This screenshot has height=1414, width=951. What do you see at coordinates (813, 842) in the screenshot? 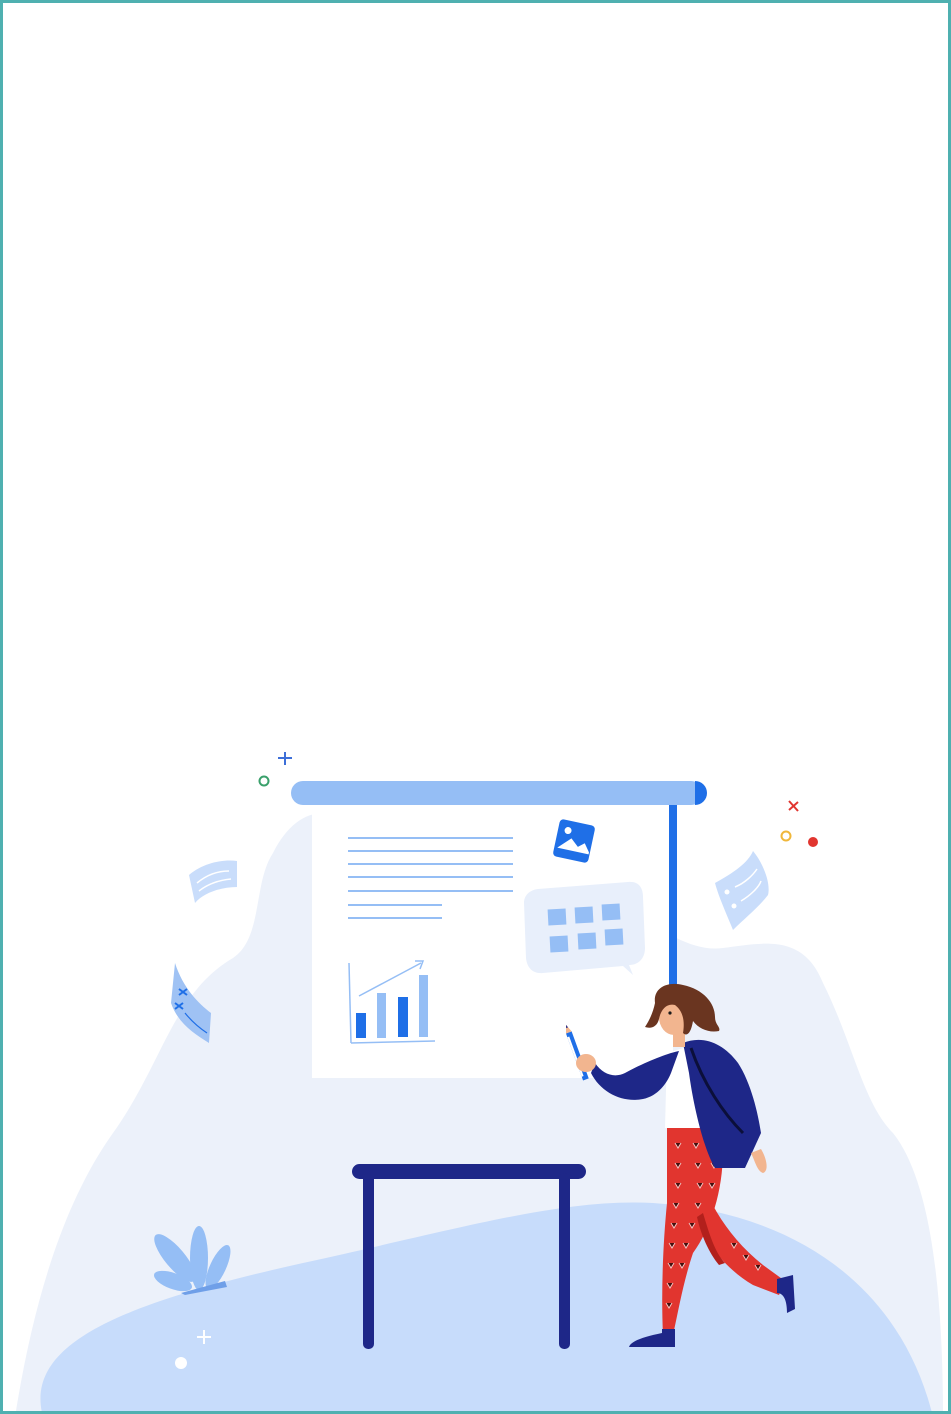
I see `red-dot` at bounding box center [813, 842].